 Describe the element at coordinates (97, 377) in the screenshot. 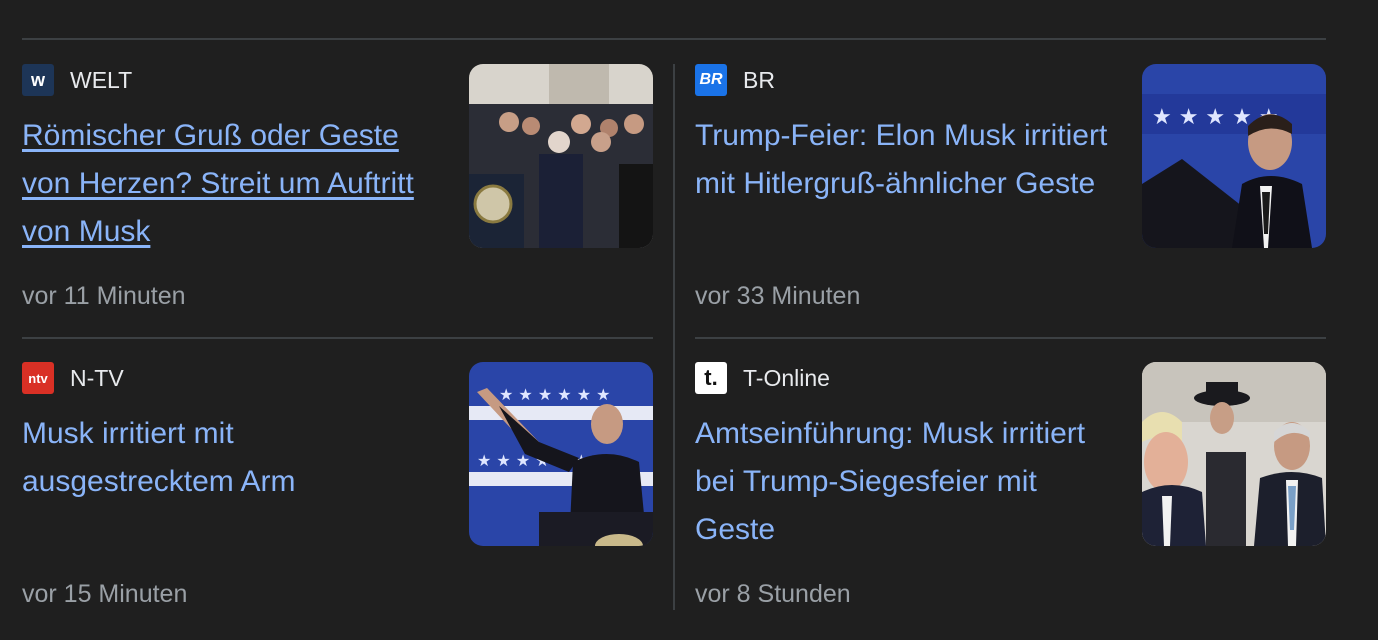

I see `source-name: N-TV` at that location.